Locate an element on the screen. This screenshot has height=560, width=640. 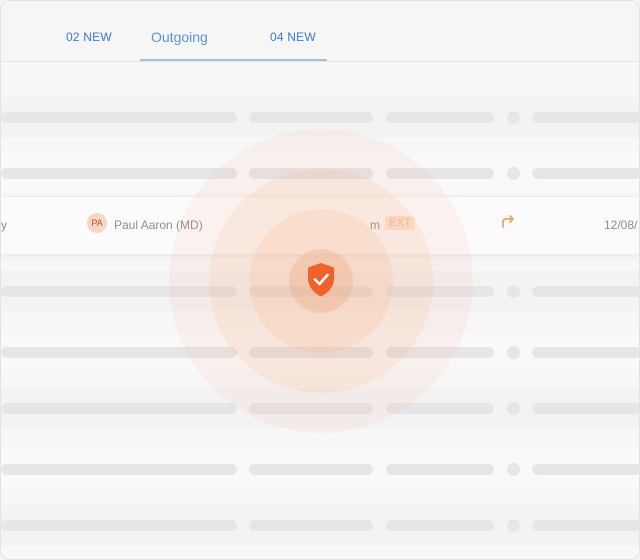
tab-outgoing: Outgoing is located at coordinates (179, 37).